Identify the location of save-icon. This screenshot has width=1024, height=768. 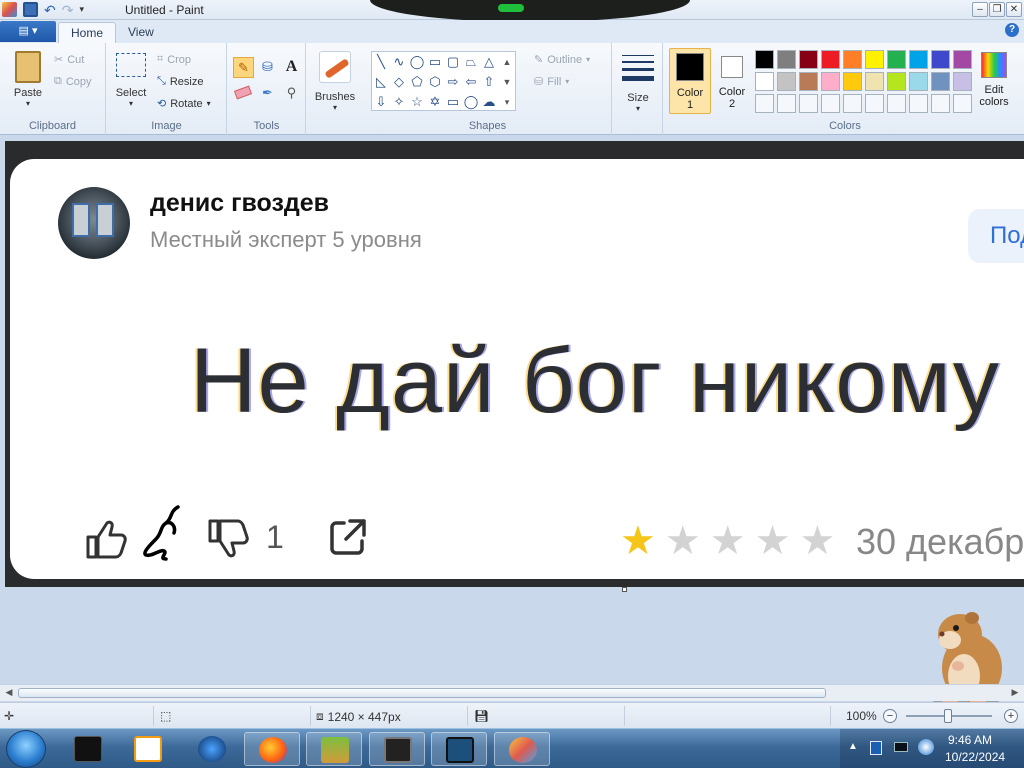
(30, 9).